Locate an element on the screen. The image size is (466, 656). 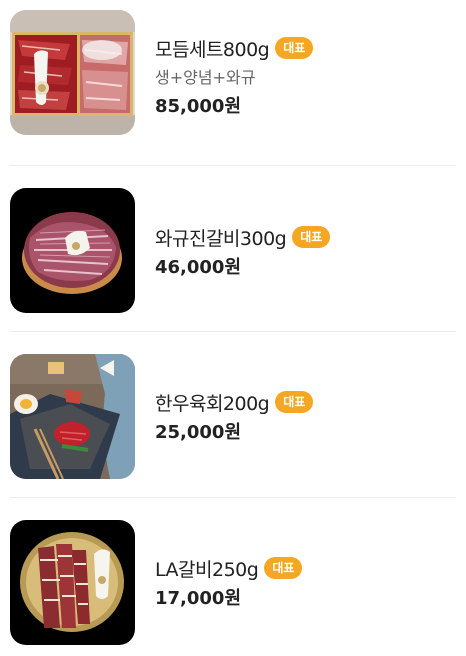
menu-item-price: 46,000원 is located at coordinates (198, 267).